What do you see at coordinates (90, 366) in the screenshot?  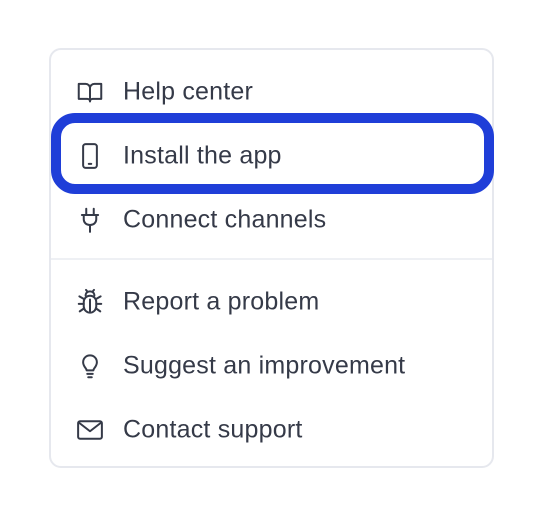 I see `lightbulb-icon` at bounding box center [90, 366].